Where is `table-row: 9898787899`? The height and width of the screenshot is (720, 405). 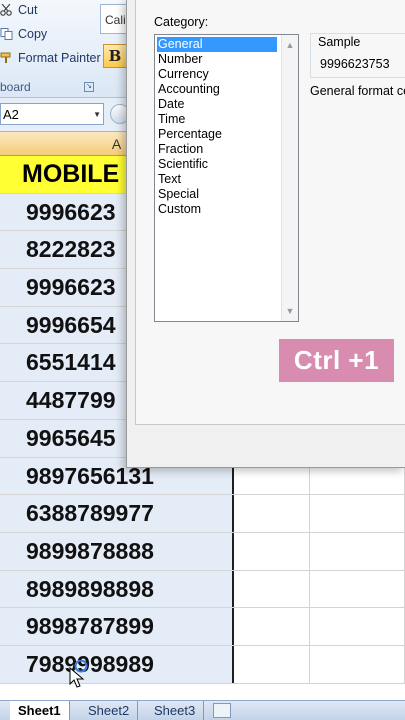
table-row: 9898787899 is located at coordinates (202, 627).